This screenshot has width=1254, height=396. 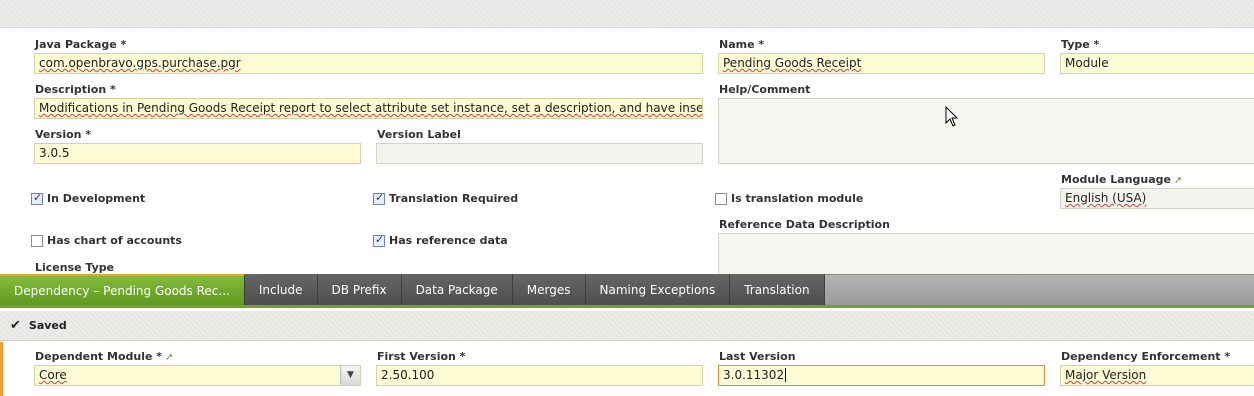 What do you see at coordinates (804, 224) in the screenshot?
I see `reference-data-description-label: Reference Data Description` at bounding box center [804, 224].